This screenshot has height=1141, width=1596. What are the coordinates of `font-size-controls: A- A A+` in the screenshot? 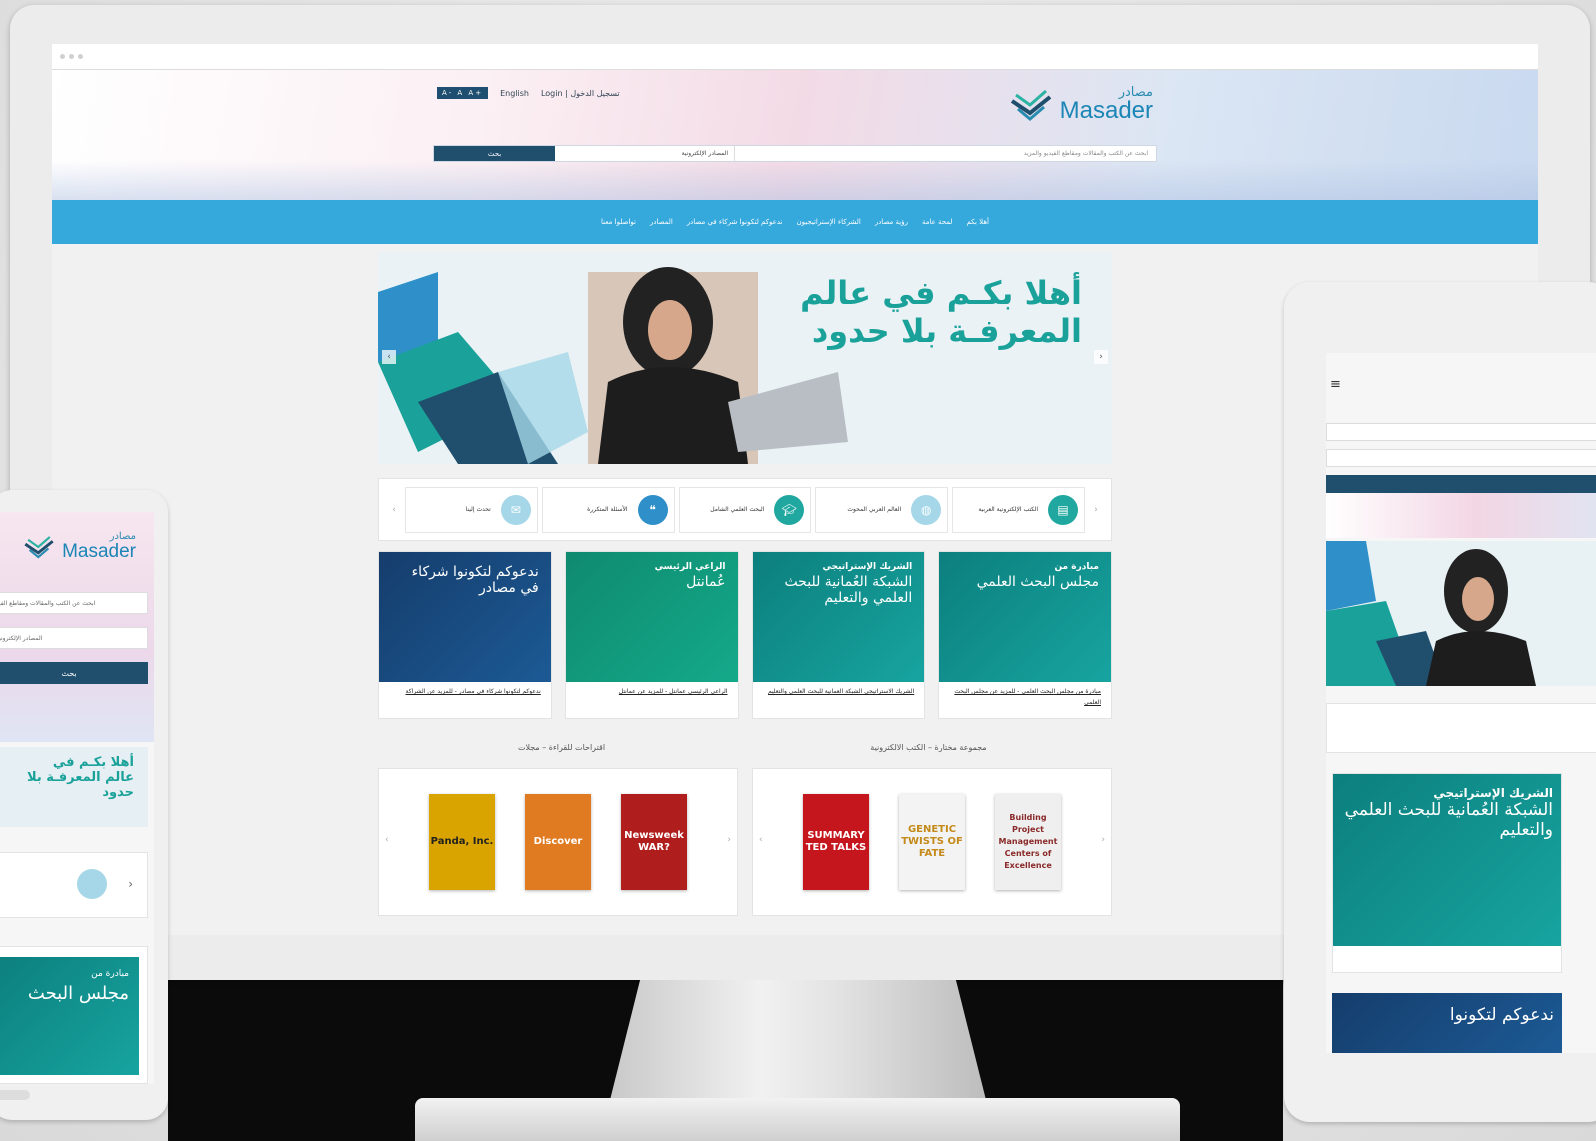 It's located at (463, 93).